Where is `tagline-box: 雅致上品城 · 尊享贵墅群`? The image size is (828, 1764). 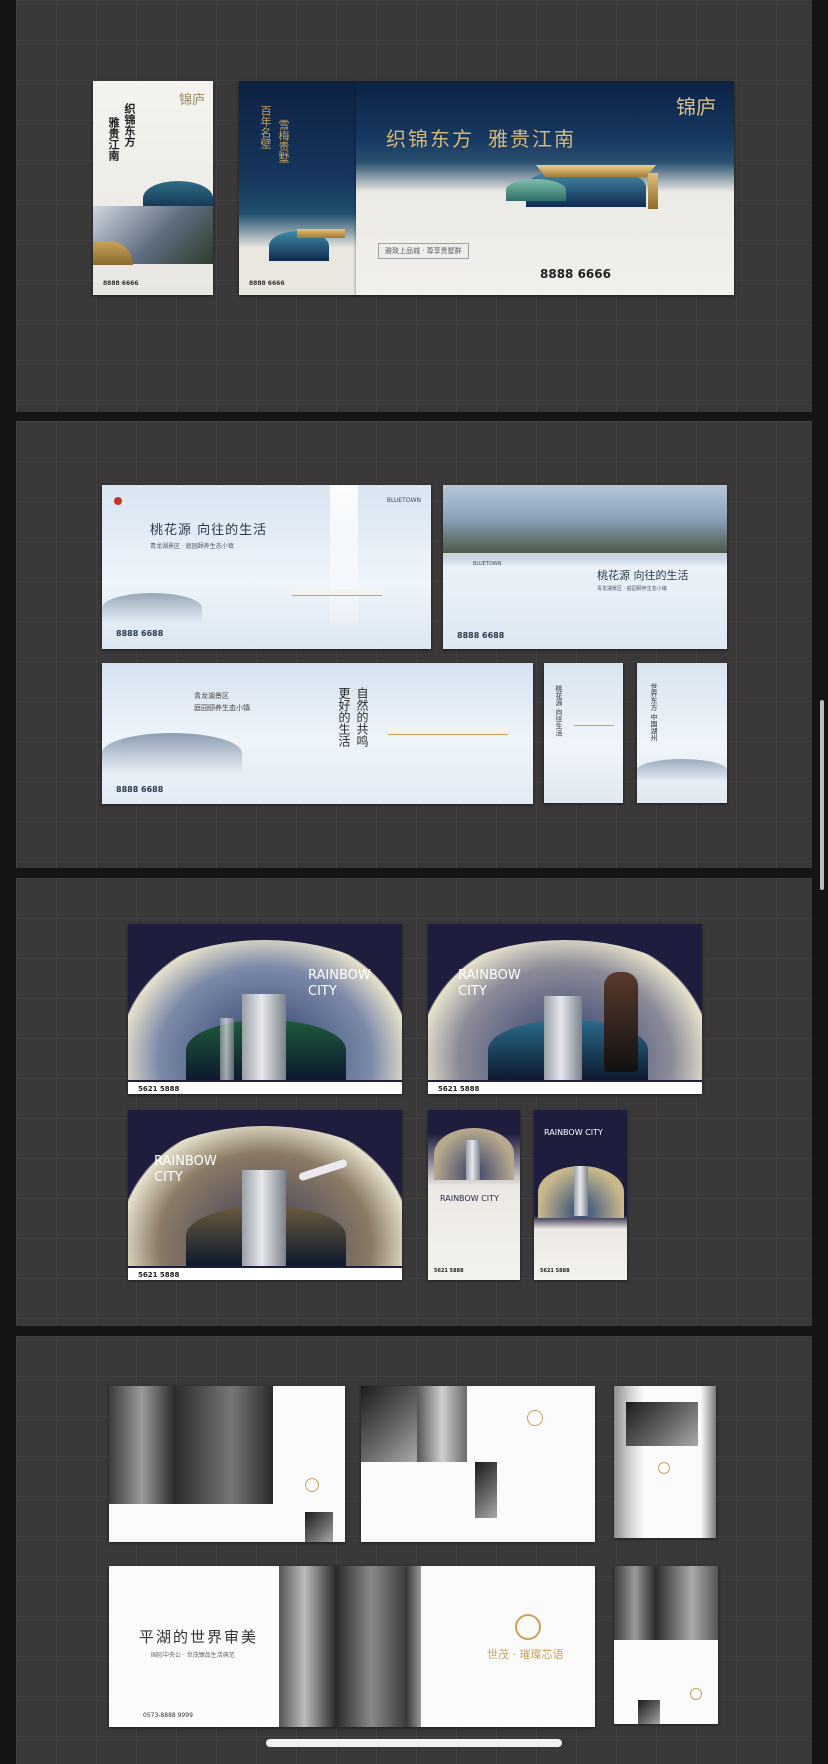 tagline-box: 雅致上品城 · 尊享贵墅群 is located at coordinates (423, 251).